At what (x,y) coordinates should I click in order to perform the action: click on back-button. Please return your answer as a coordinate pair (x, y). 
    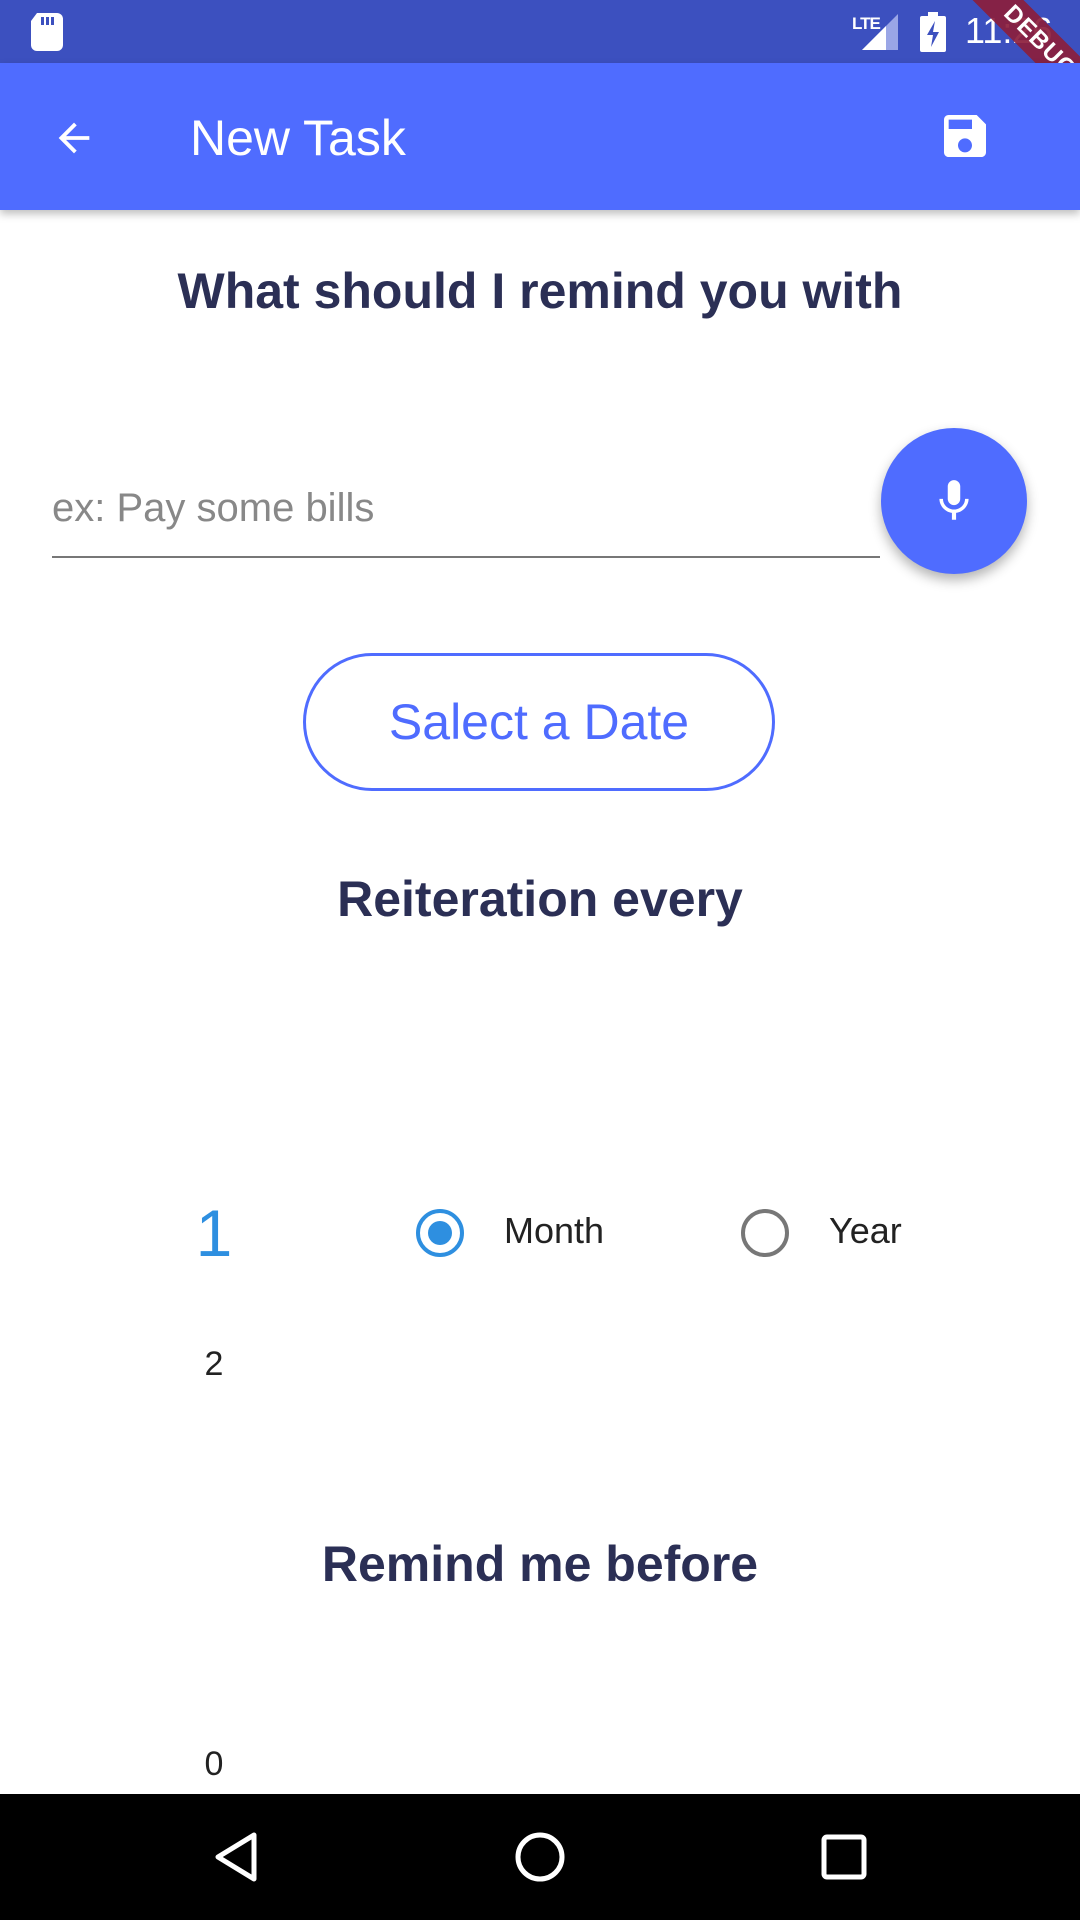
    Looking at the image, I should click on (74, 138).